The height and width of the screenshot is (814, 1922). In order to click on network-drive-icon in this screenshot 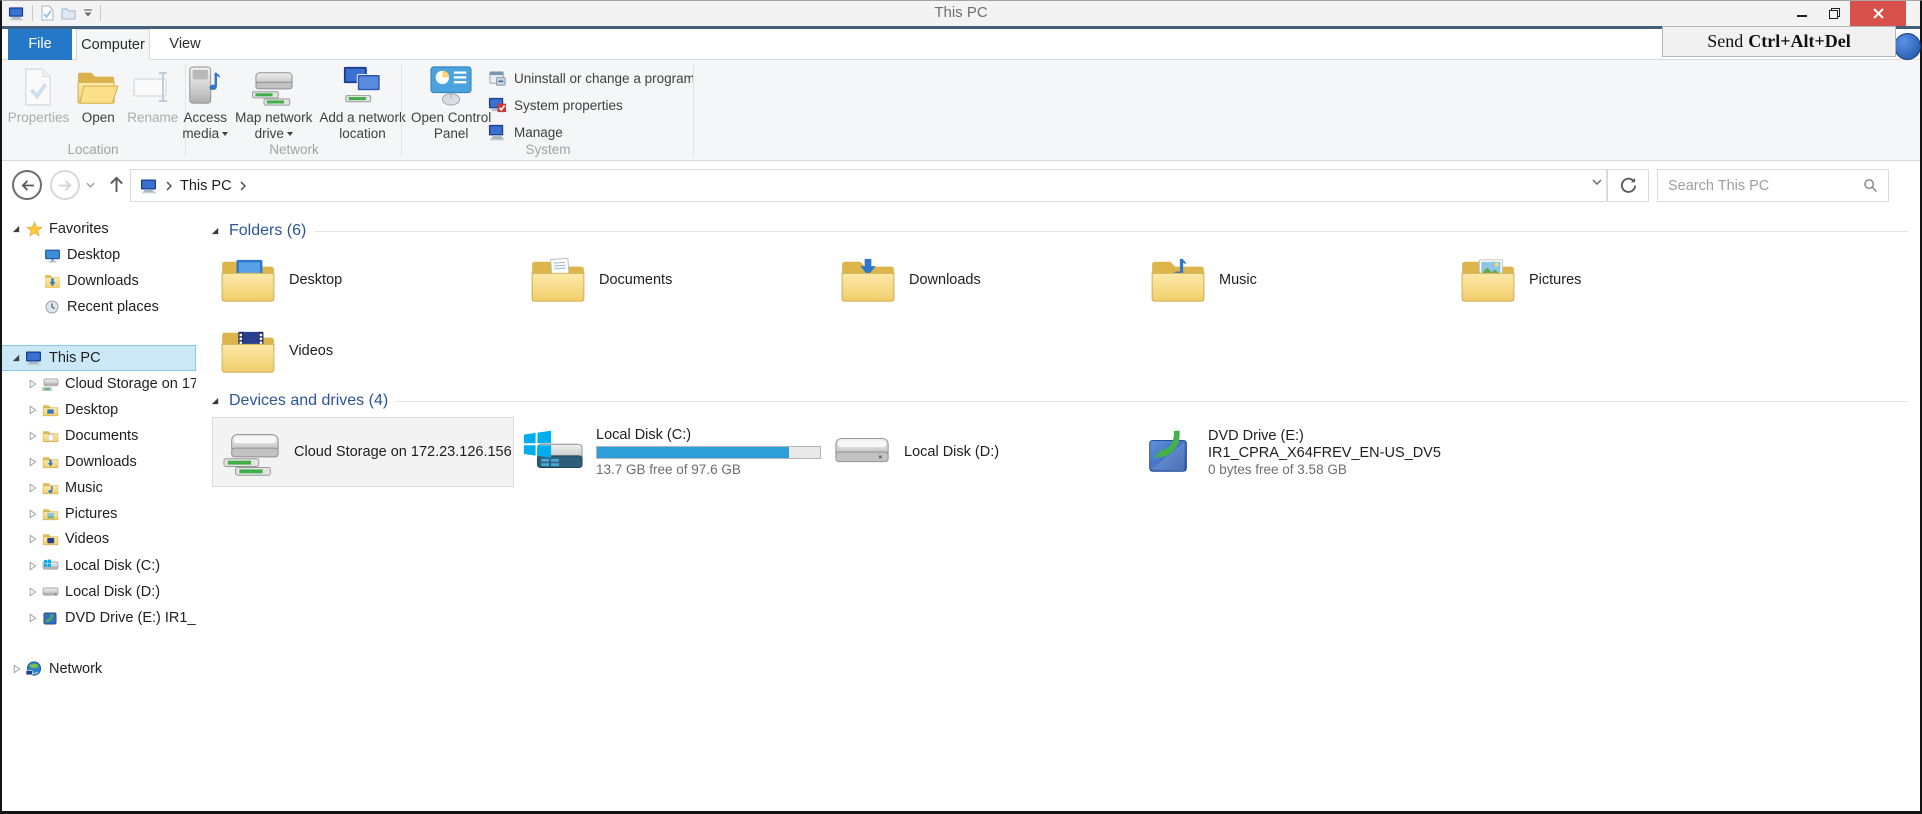, I will do `click(50, 384)`.